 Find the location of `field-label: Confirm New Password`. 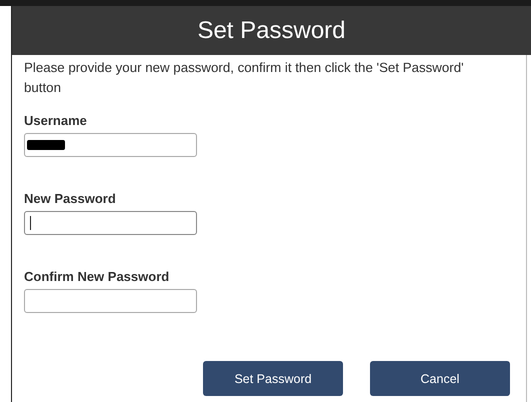

field-label: Confirm New Password is located at coordinates (97, 276).